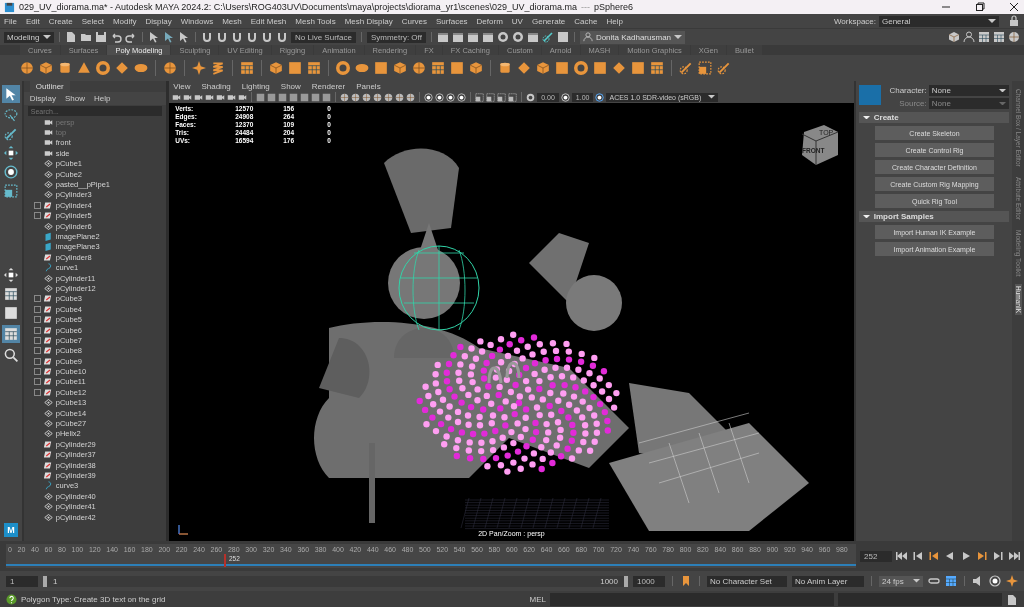 The height and width of the screenshot is (607, 1024). Describe the element at coordinates (969, 37) in the screenshot. I see `person-icon` at that location.